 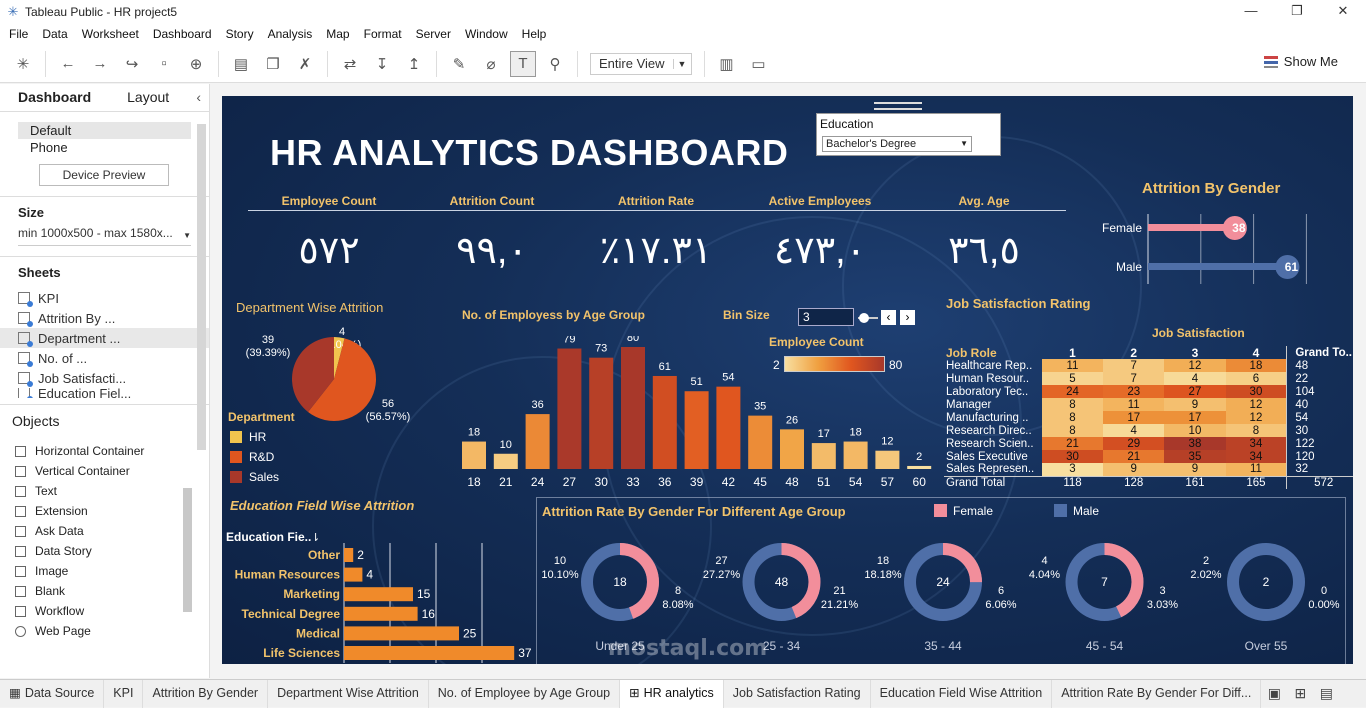 What do you see at coordinates (104, 451) in the screenshot?
I see `object-horizontal-container: Horizontal Container` at bounding box center [104, 451].